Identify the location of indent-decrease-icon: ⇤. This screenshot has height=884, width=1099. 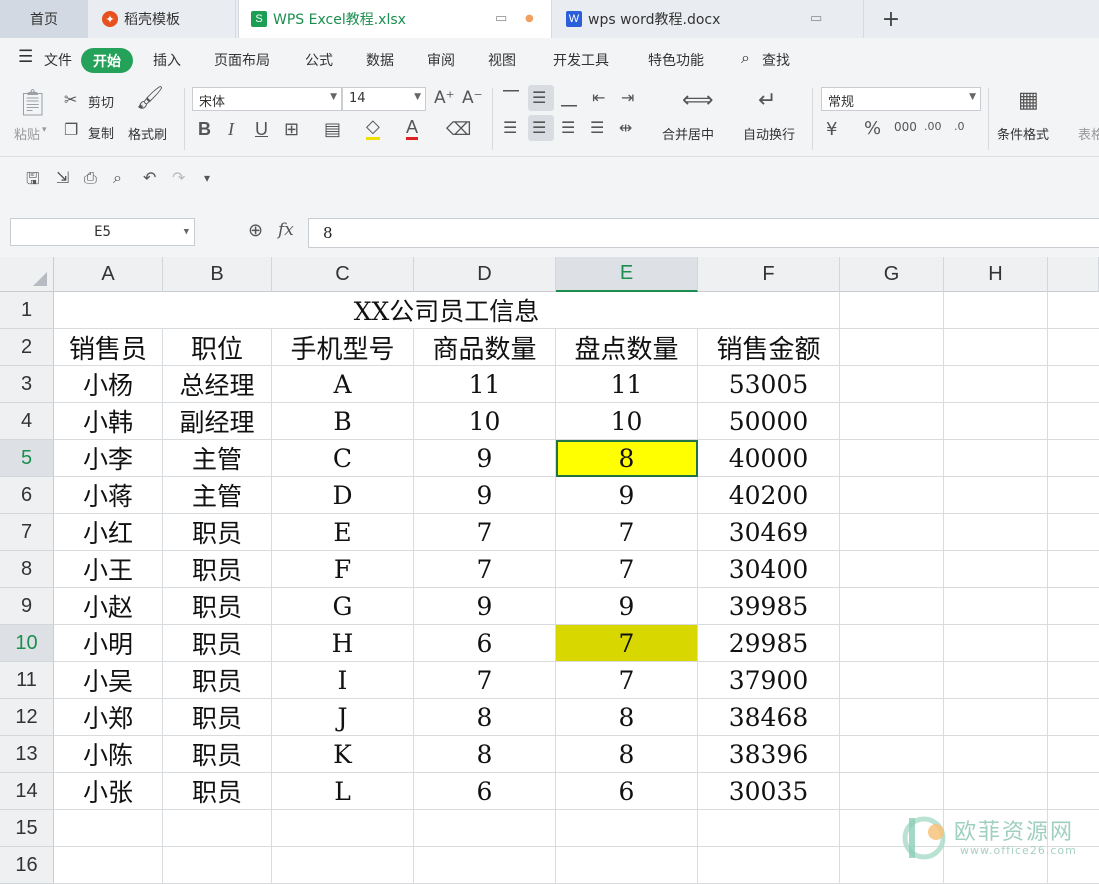
(598, 97).